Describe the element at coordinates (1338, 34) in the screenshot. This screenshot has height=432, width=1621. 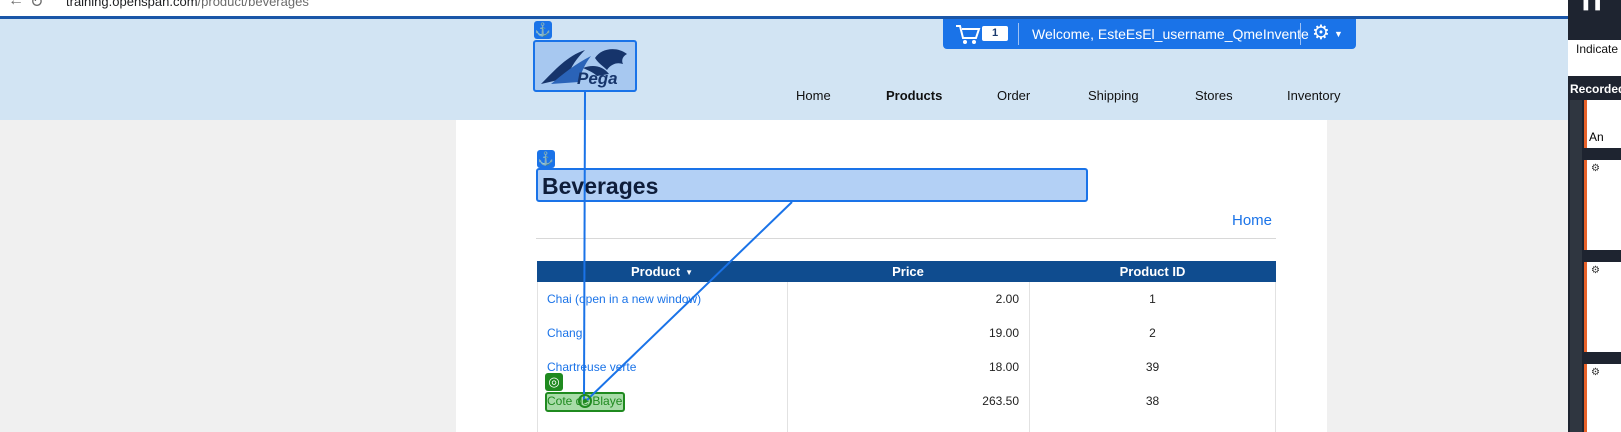
I see `chevron-down-icon: ▼` at that location.